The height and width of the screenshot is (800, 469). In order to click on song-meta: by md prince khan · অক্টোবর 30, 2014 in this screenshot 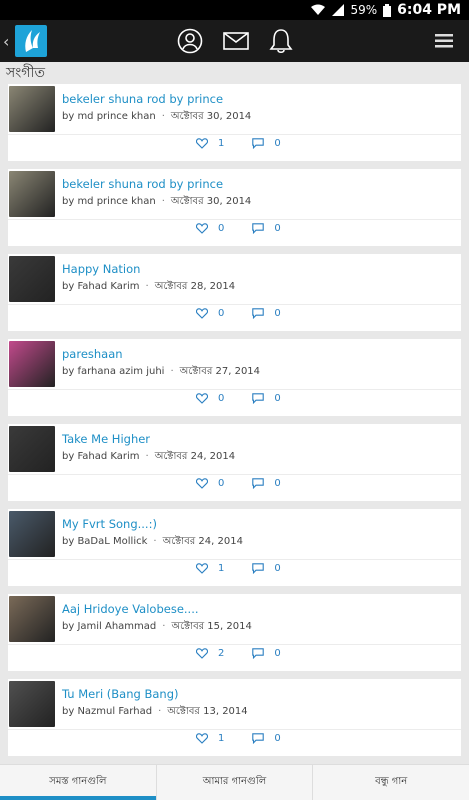, I will do `click(156, 117)`.